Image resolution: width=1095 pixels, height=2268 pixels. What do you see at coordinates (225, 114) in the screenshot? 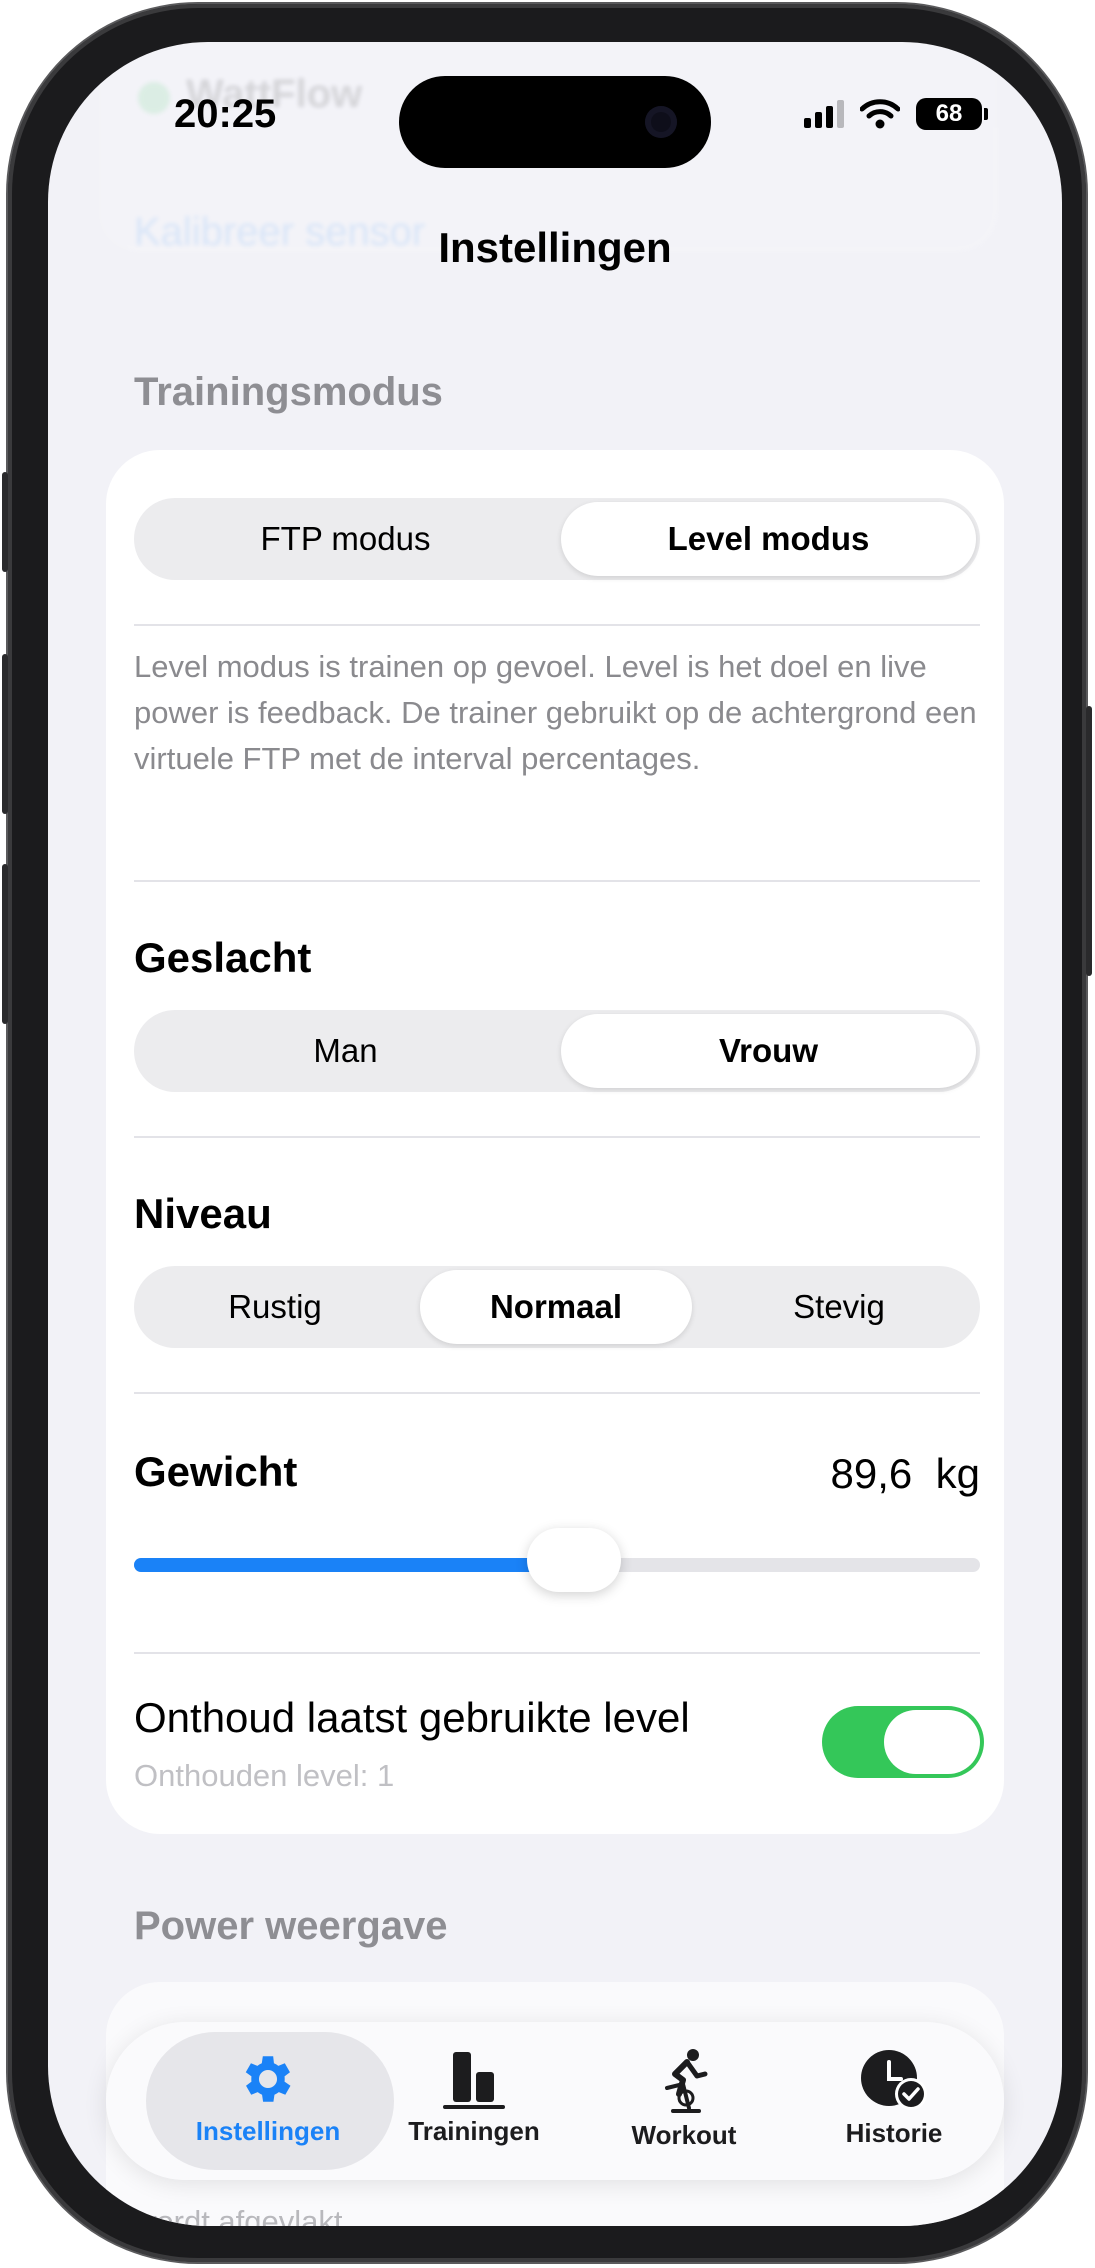
I see `status-time: 20:25` at bounding box center [225, 114].